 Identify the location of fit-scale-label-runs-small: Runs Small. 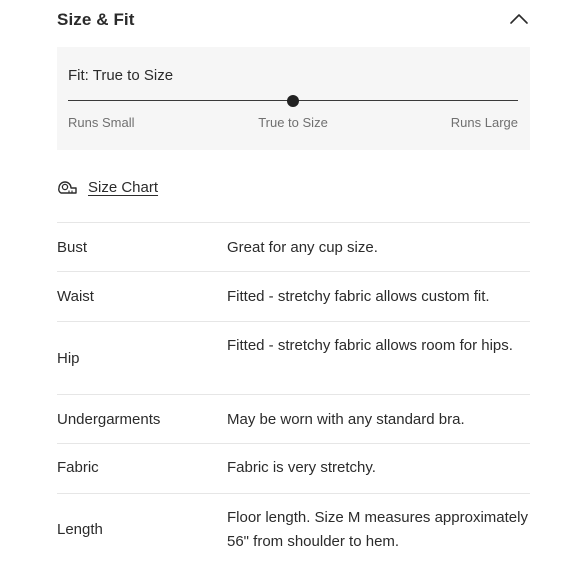
(101, 122).